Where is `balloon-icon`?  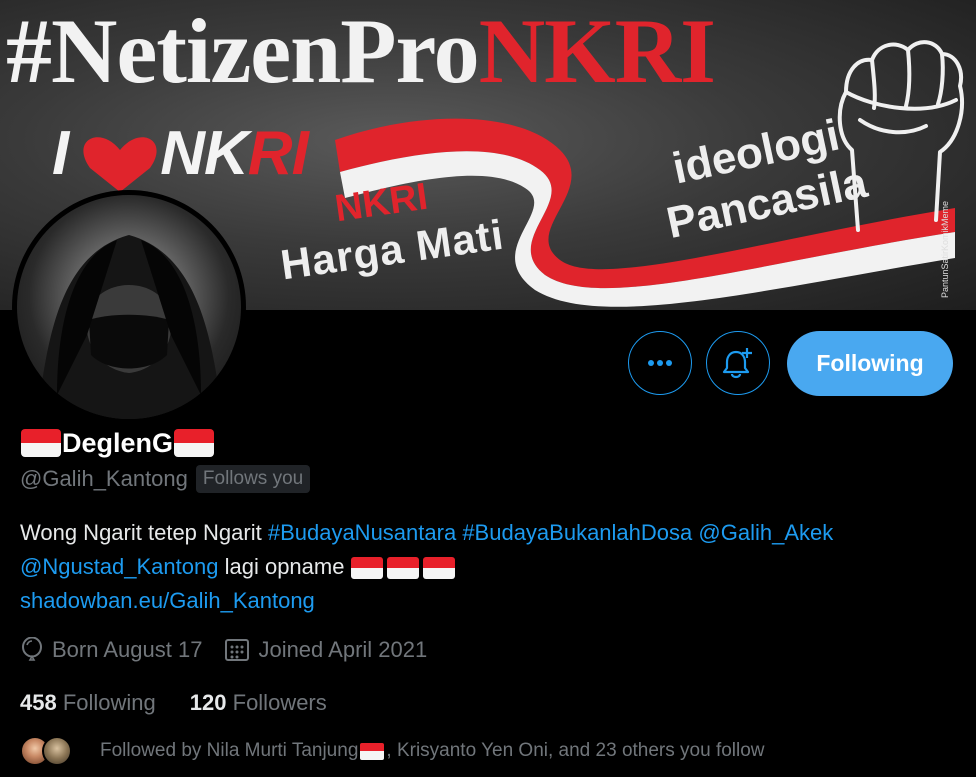
balloon-icon is located at coordinates (32, 649).